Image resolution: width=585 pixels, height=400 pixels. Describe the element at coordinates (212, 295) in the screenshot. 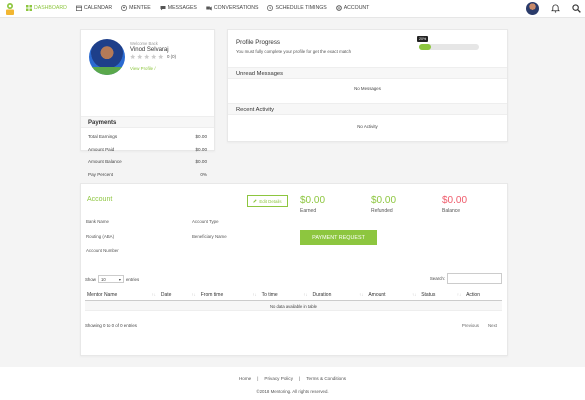

I see `column-label: From time` at that location.